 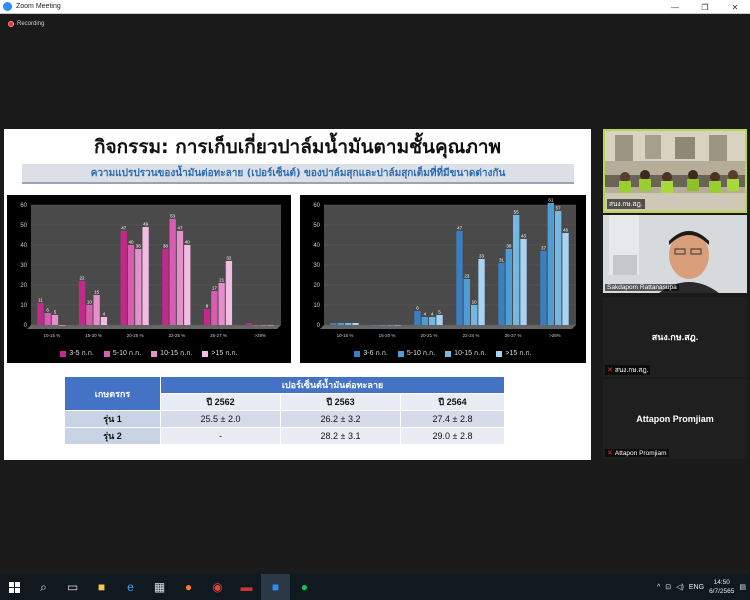 What do you see at coordinates (452, 436) in the screenshot?
I see `table-cell: 29.0 ± 2.8` at bounding box center [452, 436].